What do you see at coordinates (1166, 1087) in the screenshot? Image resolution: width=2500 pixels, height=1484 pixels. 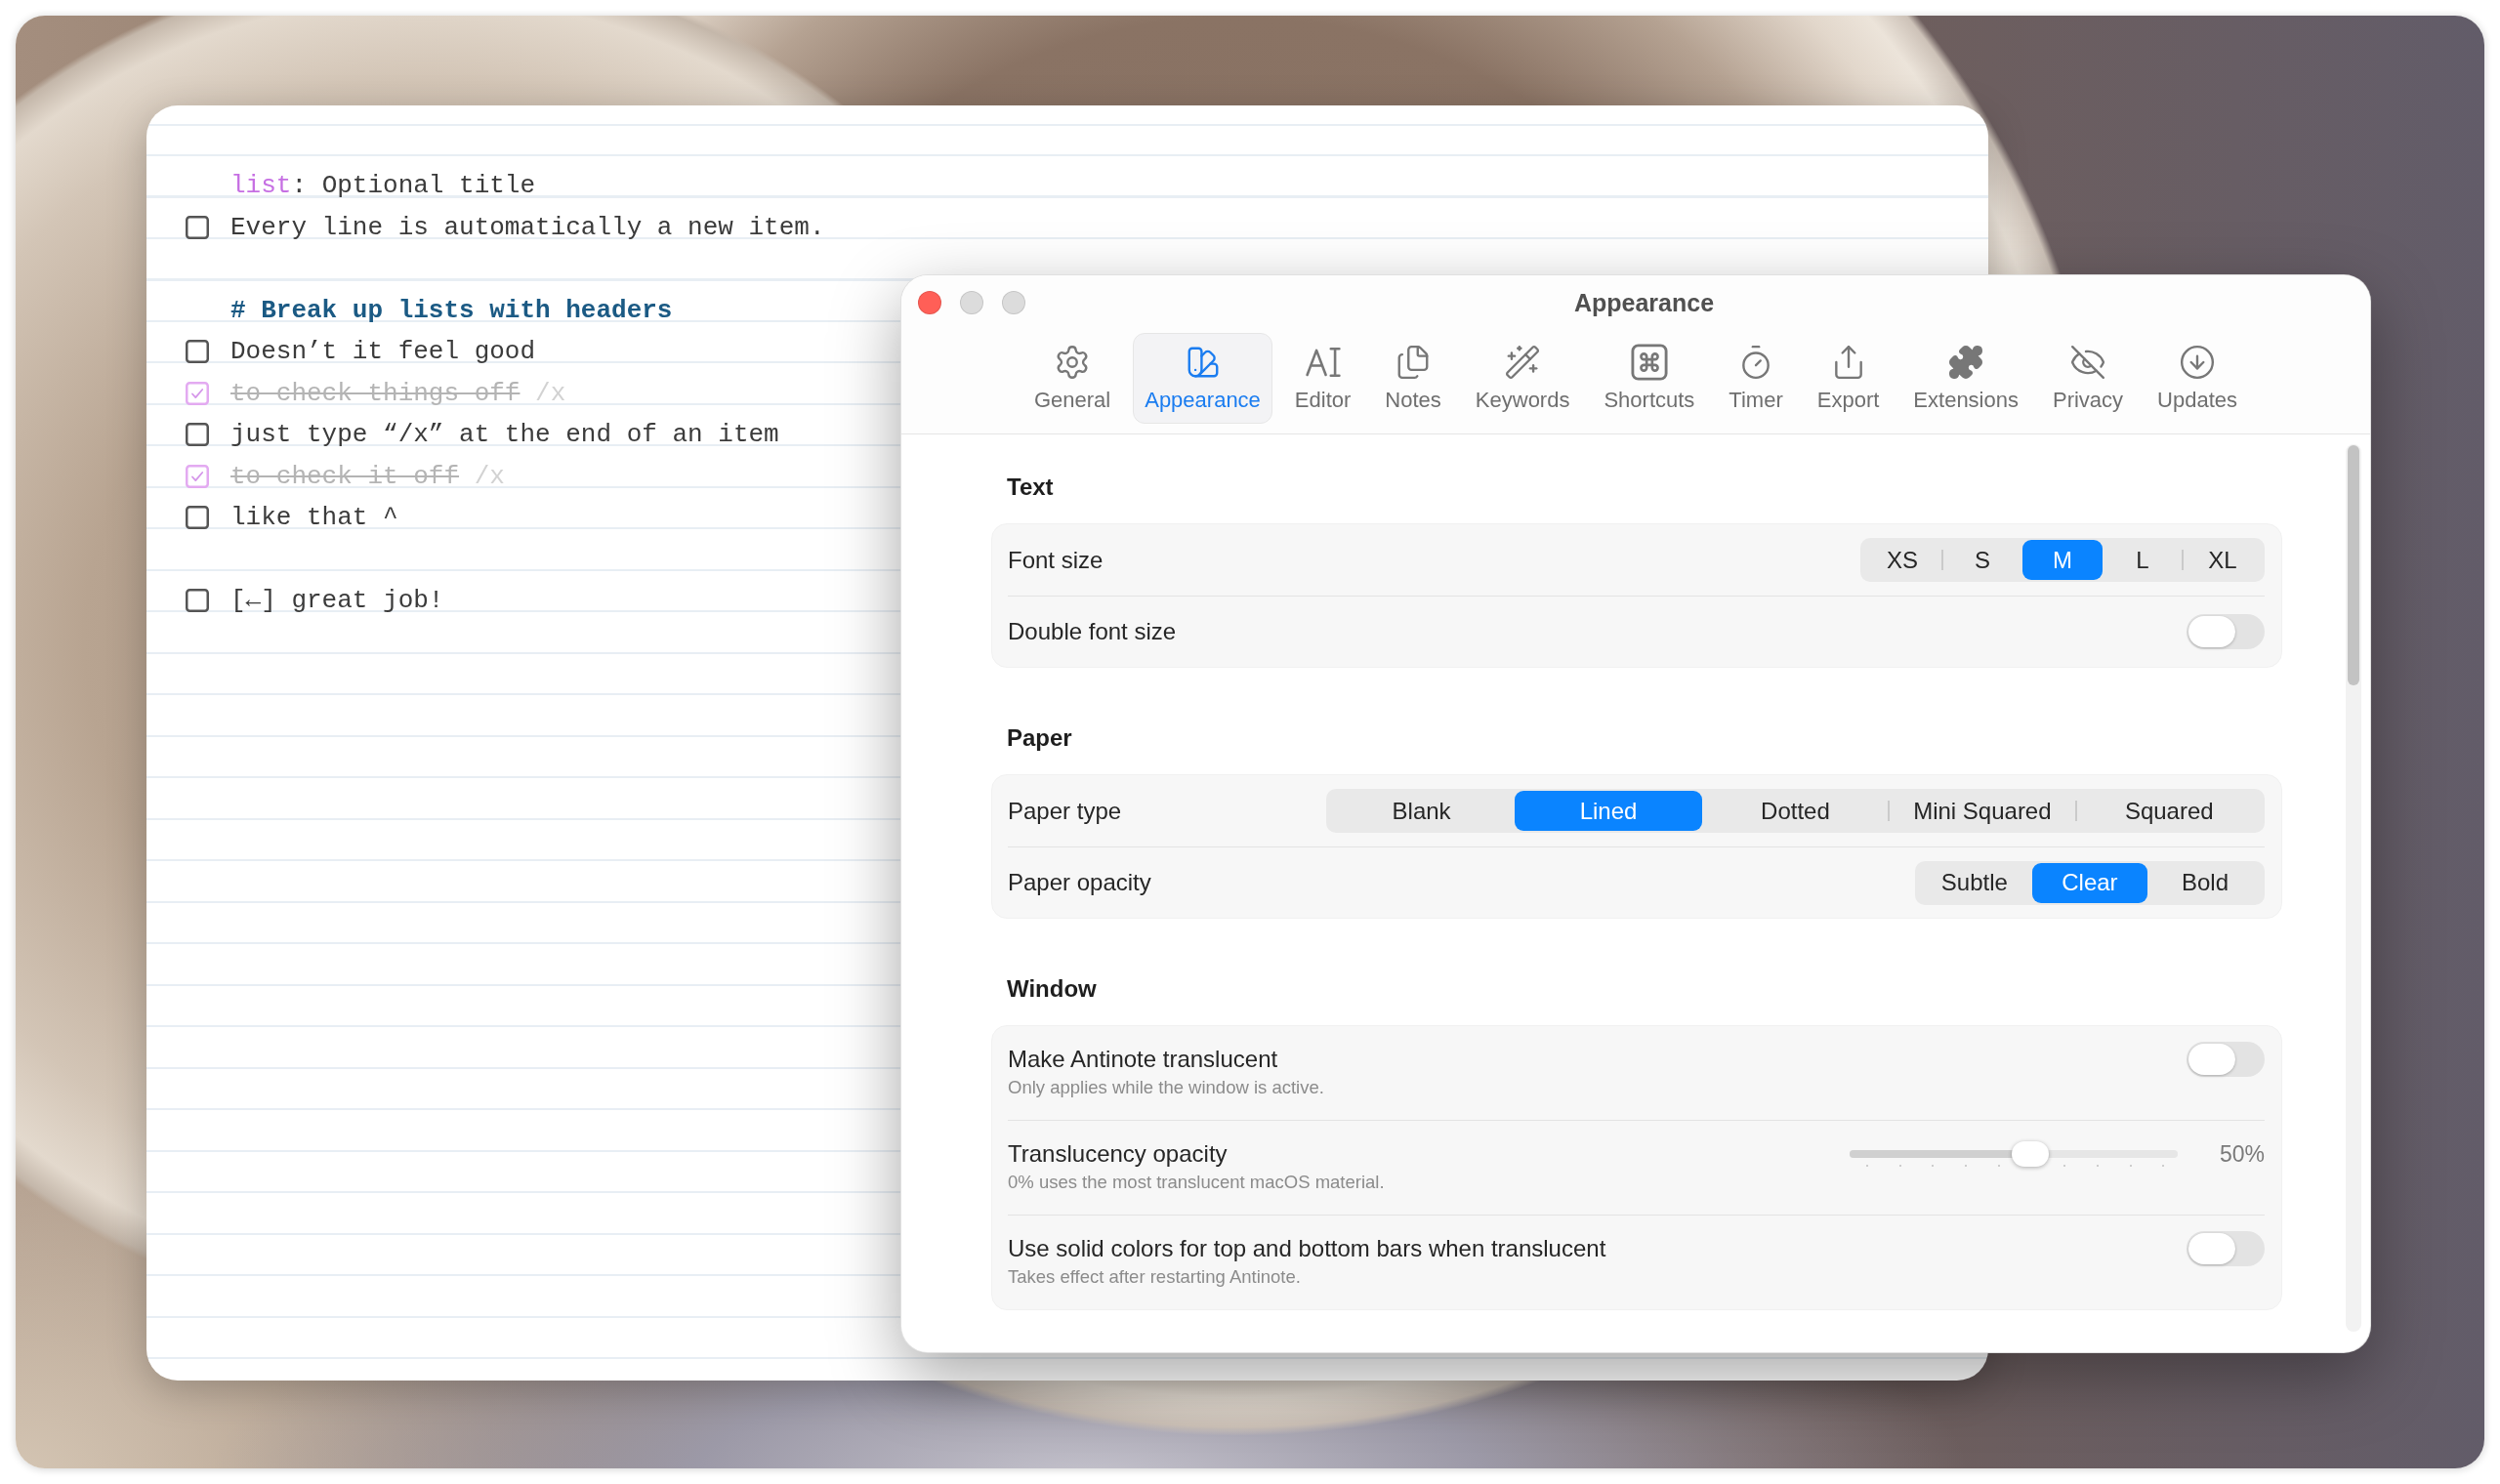 I see `setting-description: Only applies while the window is active.` at bounding box center [1166, 1087].